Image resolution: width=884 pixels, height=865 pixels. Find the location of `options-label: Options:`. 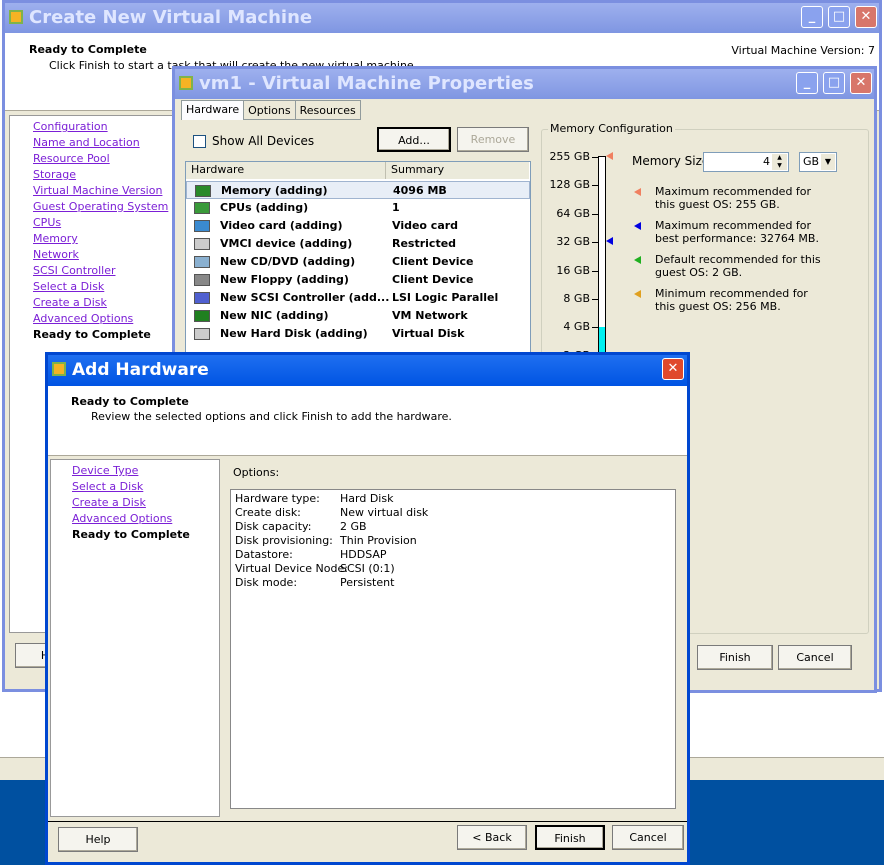

options-label: Options: is located at coordinates (256, 472).